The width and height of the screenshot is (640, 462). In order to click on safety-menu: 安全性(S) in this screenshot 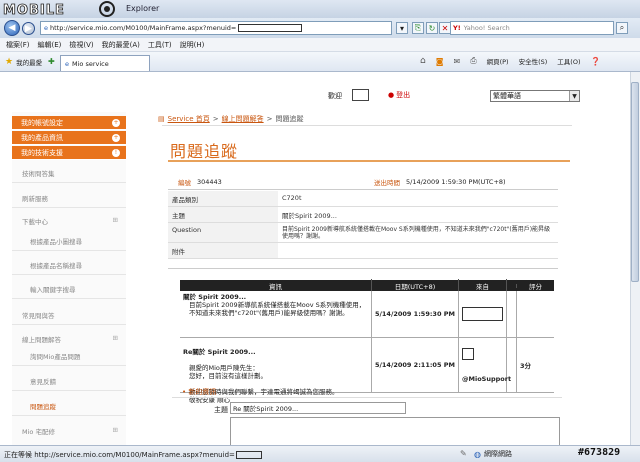, I will do `click(533, 61)`.